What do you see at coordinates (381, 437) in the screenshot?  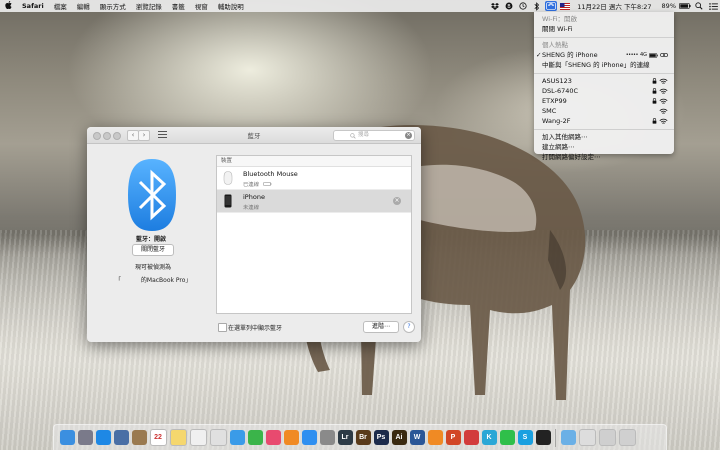 I see `photoshop-icon: Ps` at bounding box center [381, 437].